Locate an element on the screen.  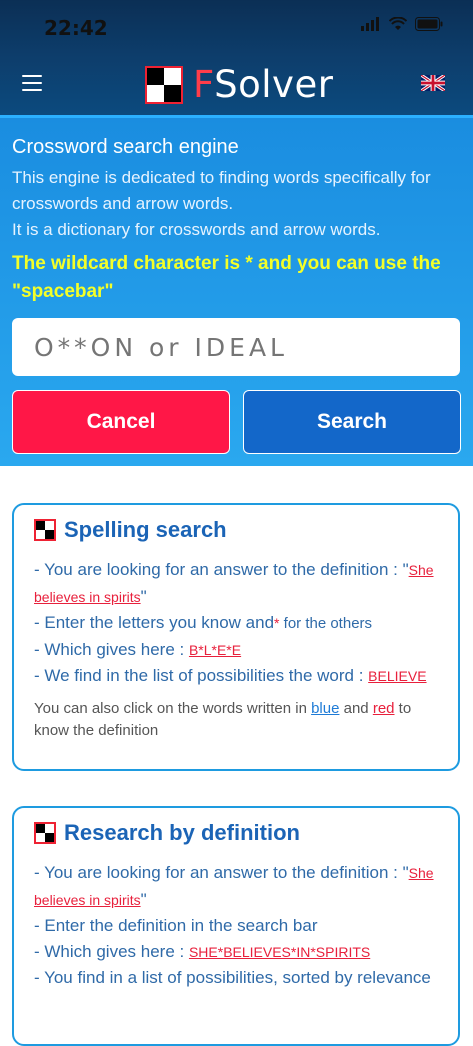
instruction-text: - Enter the letters you know and is located at coordinates (154, 622).